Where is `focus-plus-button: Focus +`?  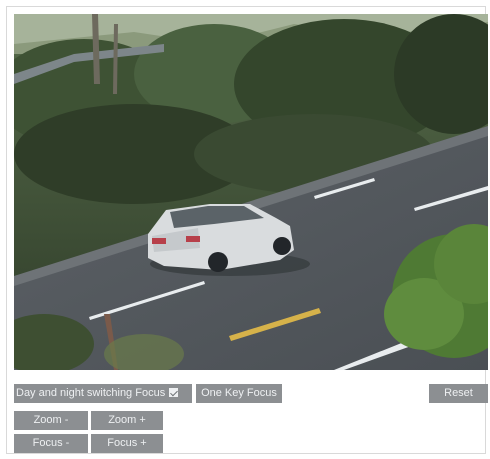
focus-plus-button: Focus + is located at coordinates (127, 443).